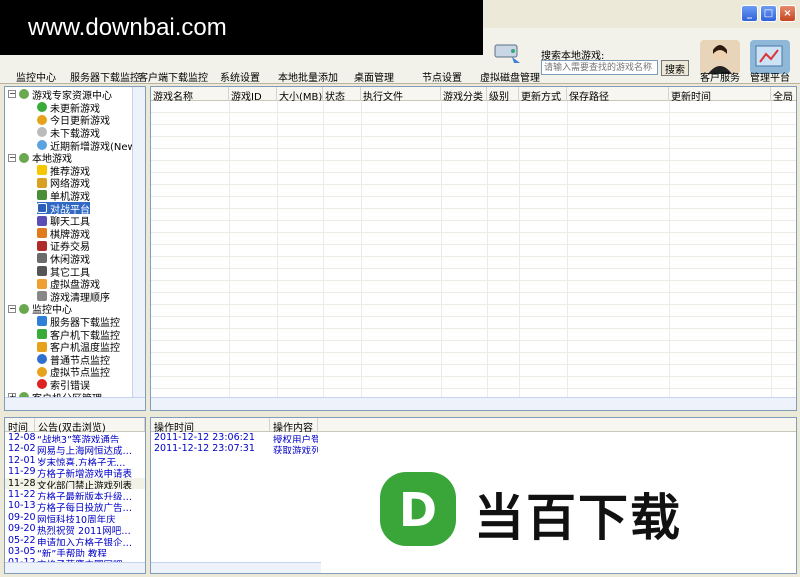 The image size is (800, 577). I want to click on info-icon, so click(42, 359).